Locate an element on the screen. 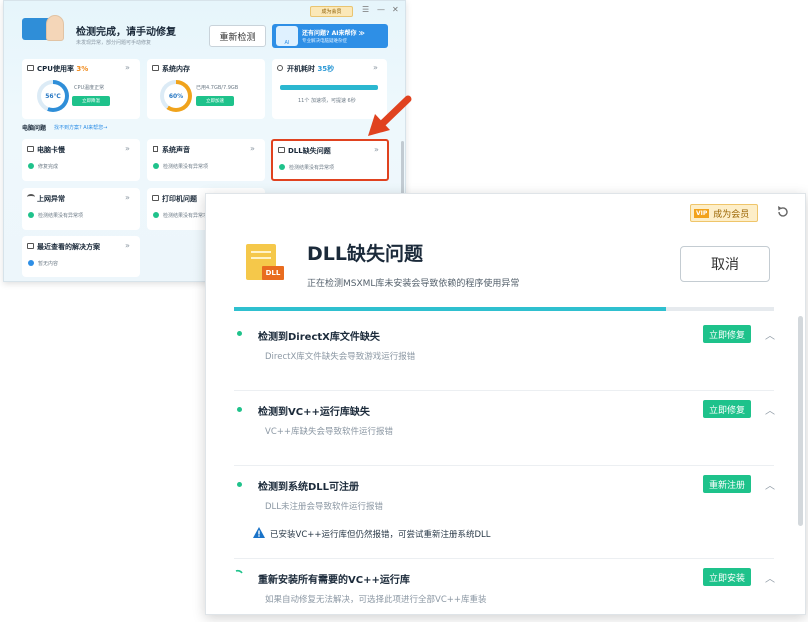 The height and width of the screenshot is (622, 808). scan-status-subtitle: 未发现异常，部分问题可手动修复 is located at coordinates (114, 43).